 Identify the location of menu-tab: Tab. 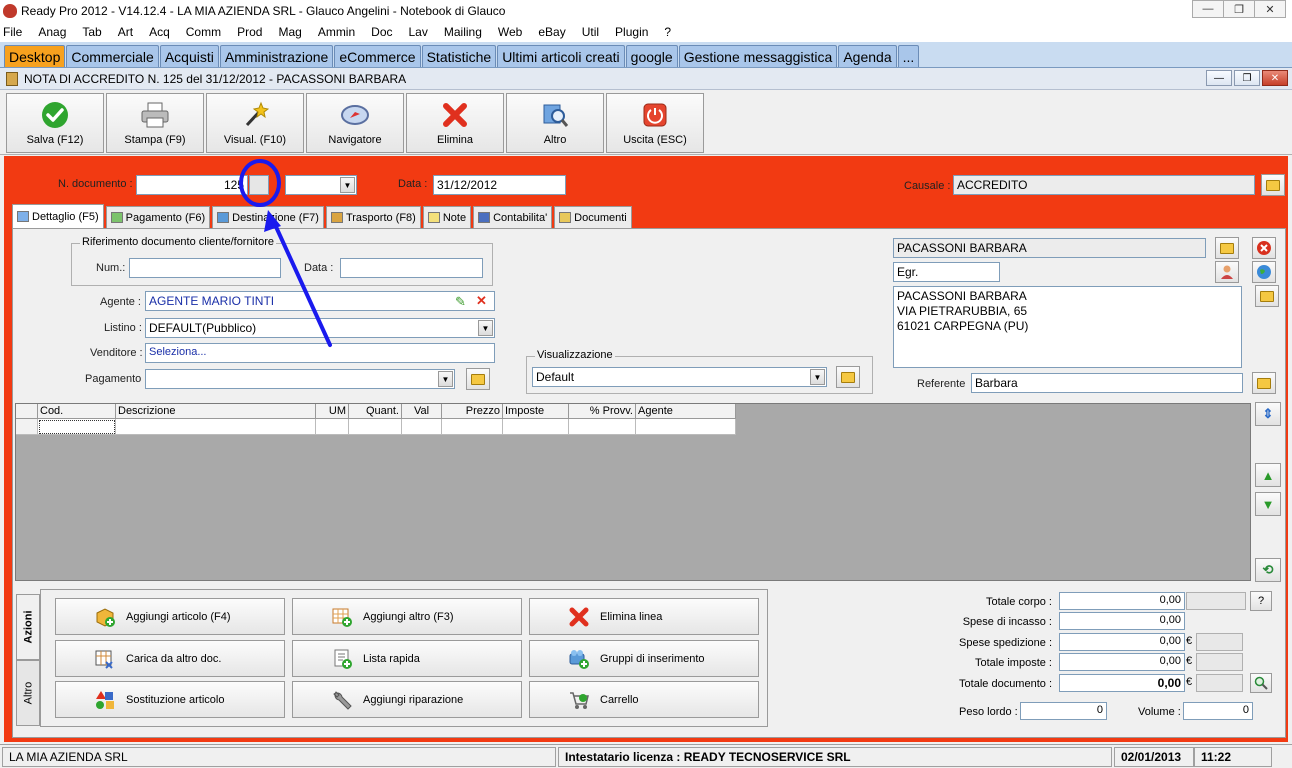
(91, 32).